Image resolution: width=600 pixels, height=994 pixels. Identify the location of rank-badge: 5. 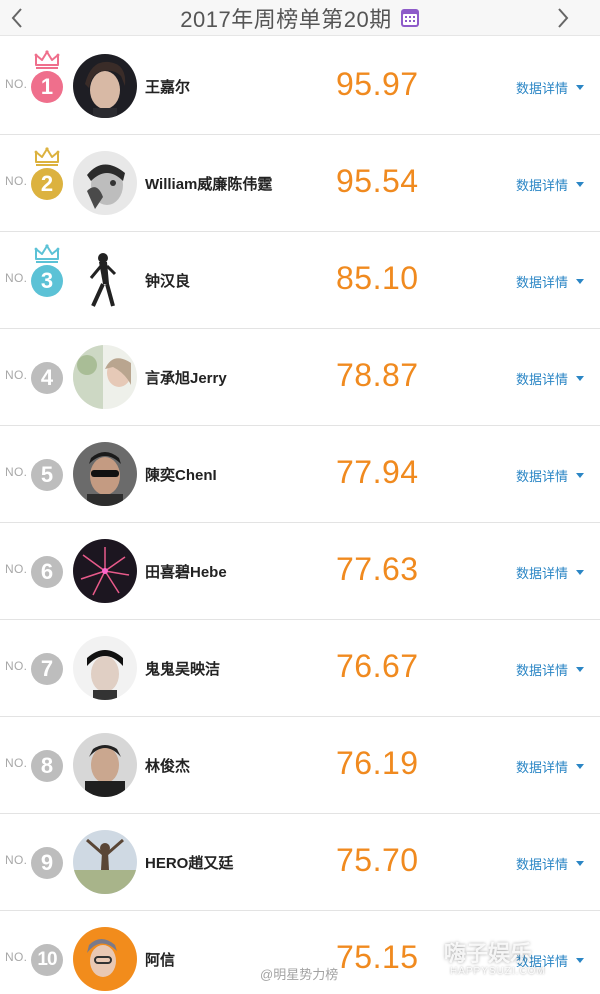
(47, 475).